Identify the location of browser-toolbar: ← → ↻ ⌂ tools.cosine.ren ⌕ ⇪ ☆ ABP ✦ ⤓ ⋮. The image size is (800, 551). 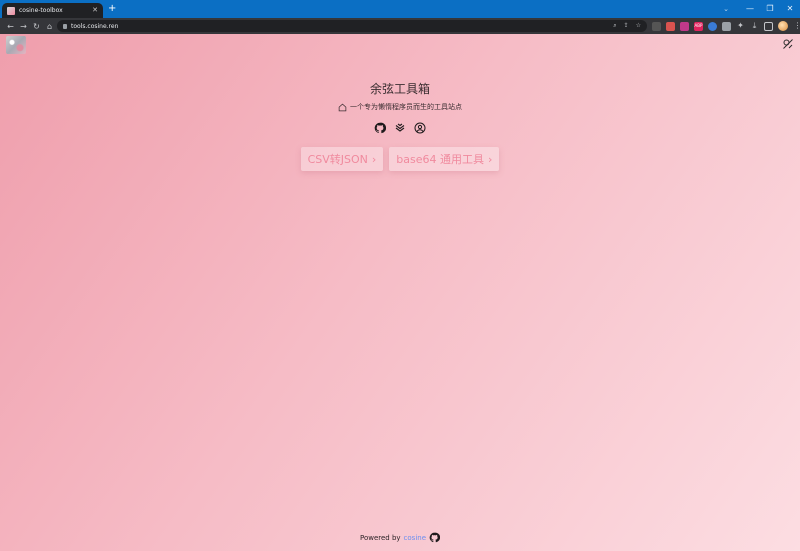
(400, 26).